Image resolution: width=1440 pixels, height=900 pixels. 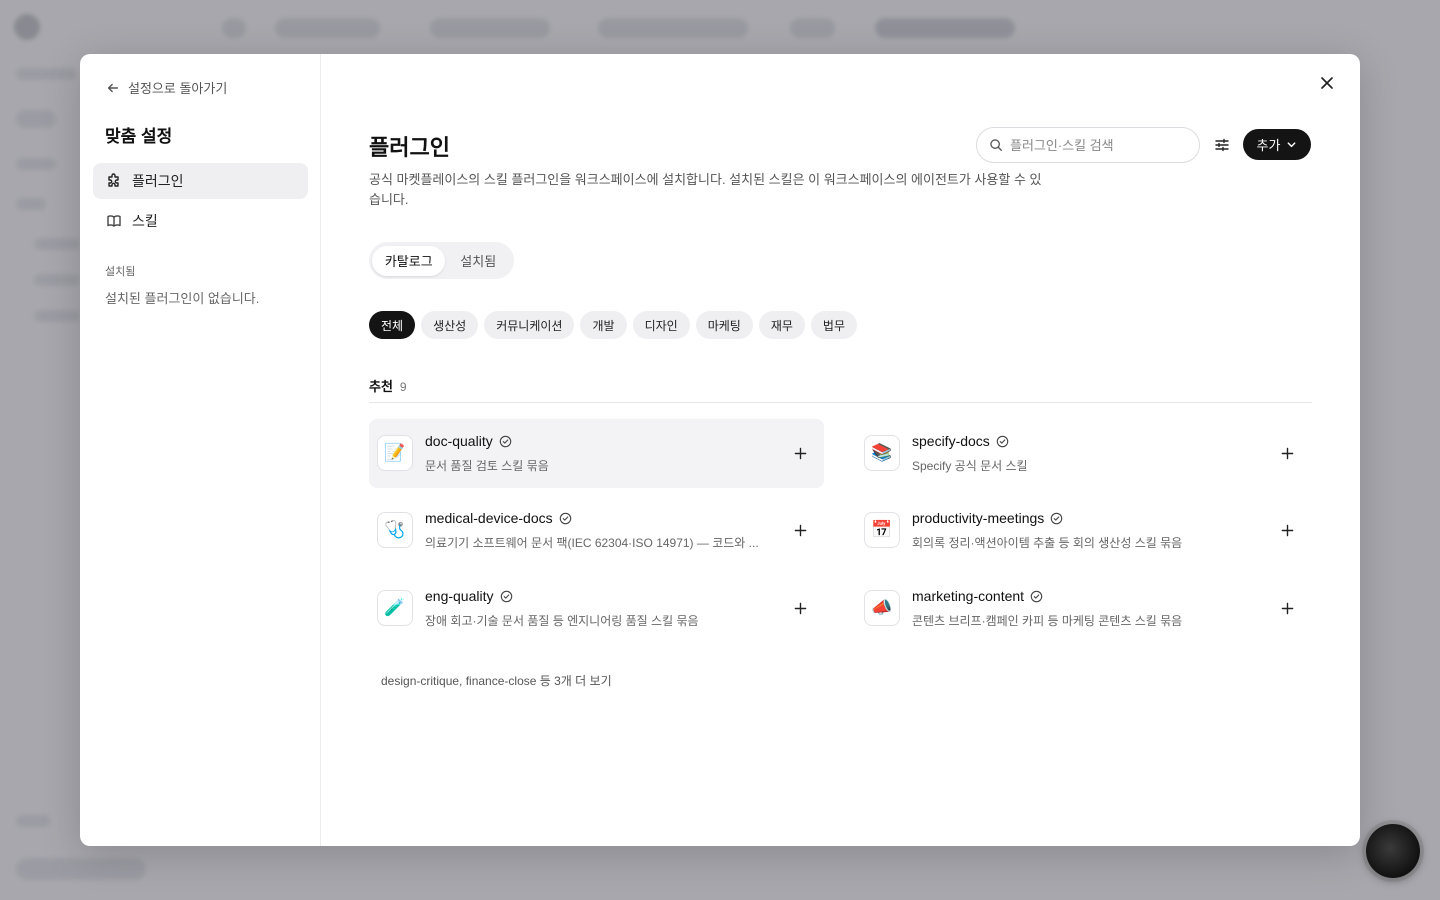 I want to click on sidebar-item-label: 스킬, so click(x=145, y=221).